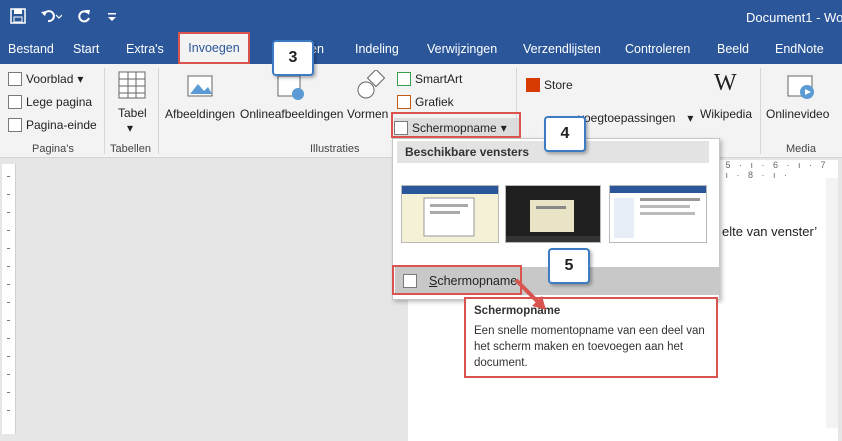 The width and height of the screenshot is (842, 441). What do you see at coordinates (335, 149) in the screenshot?
I see `group-label-illustrations: Illustraties` at bounding box center [335, 149].